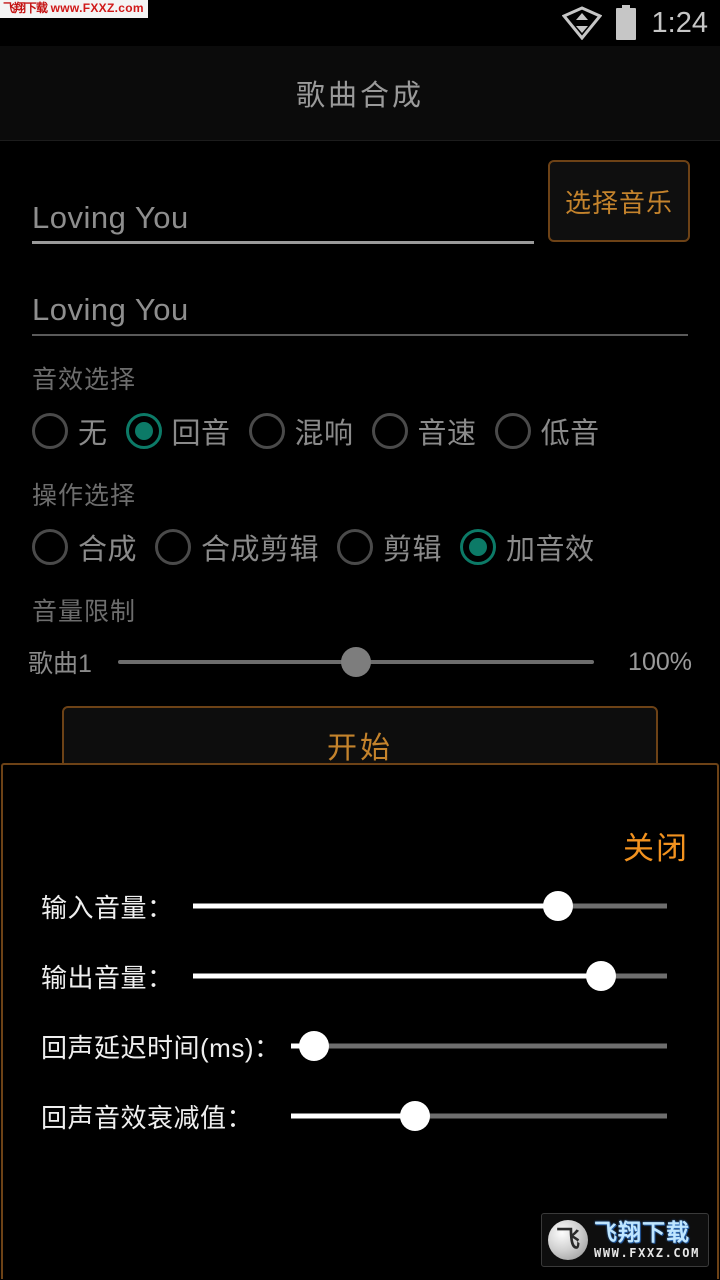  I want to click on volume-limit-label: 音量限制, so click(84, 612).